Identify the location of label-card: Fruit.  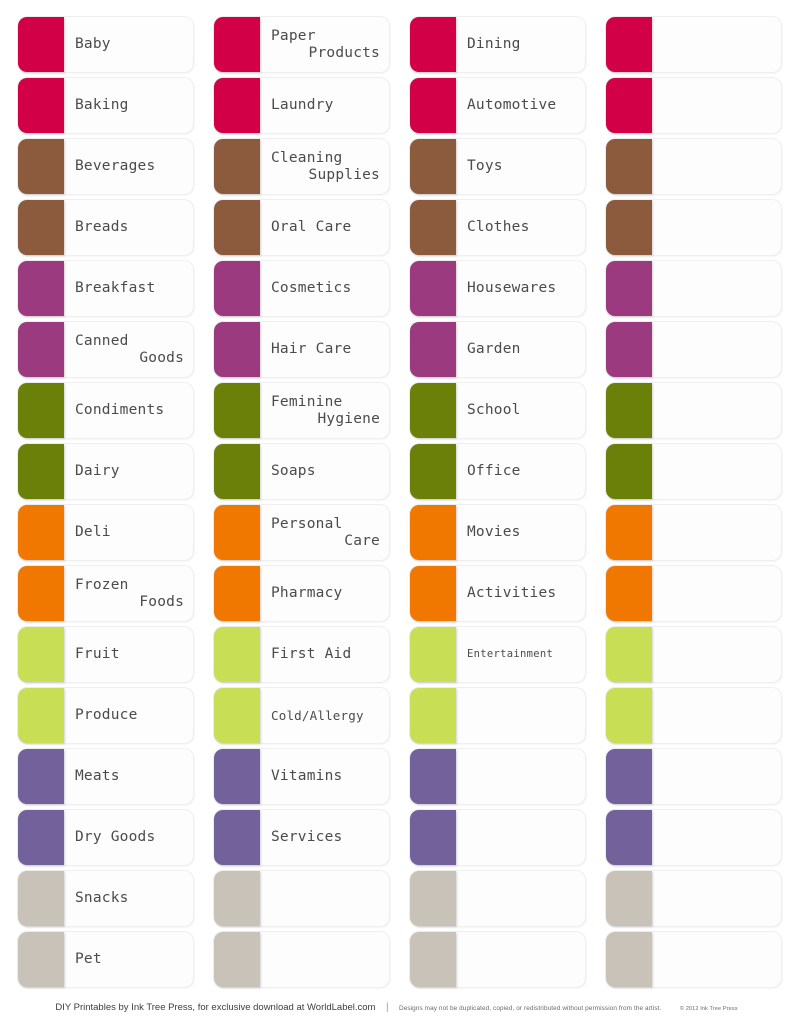
(105, 654).